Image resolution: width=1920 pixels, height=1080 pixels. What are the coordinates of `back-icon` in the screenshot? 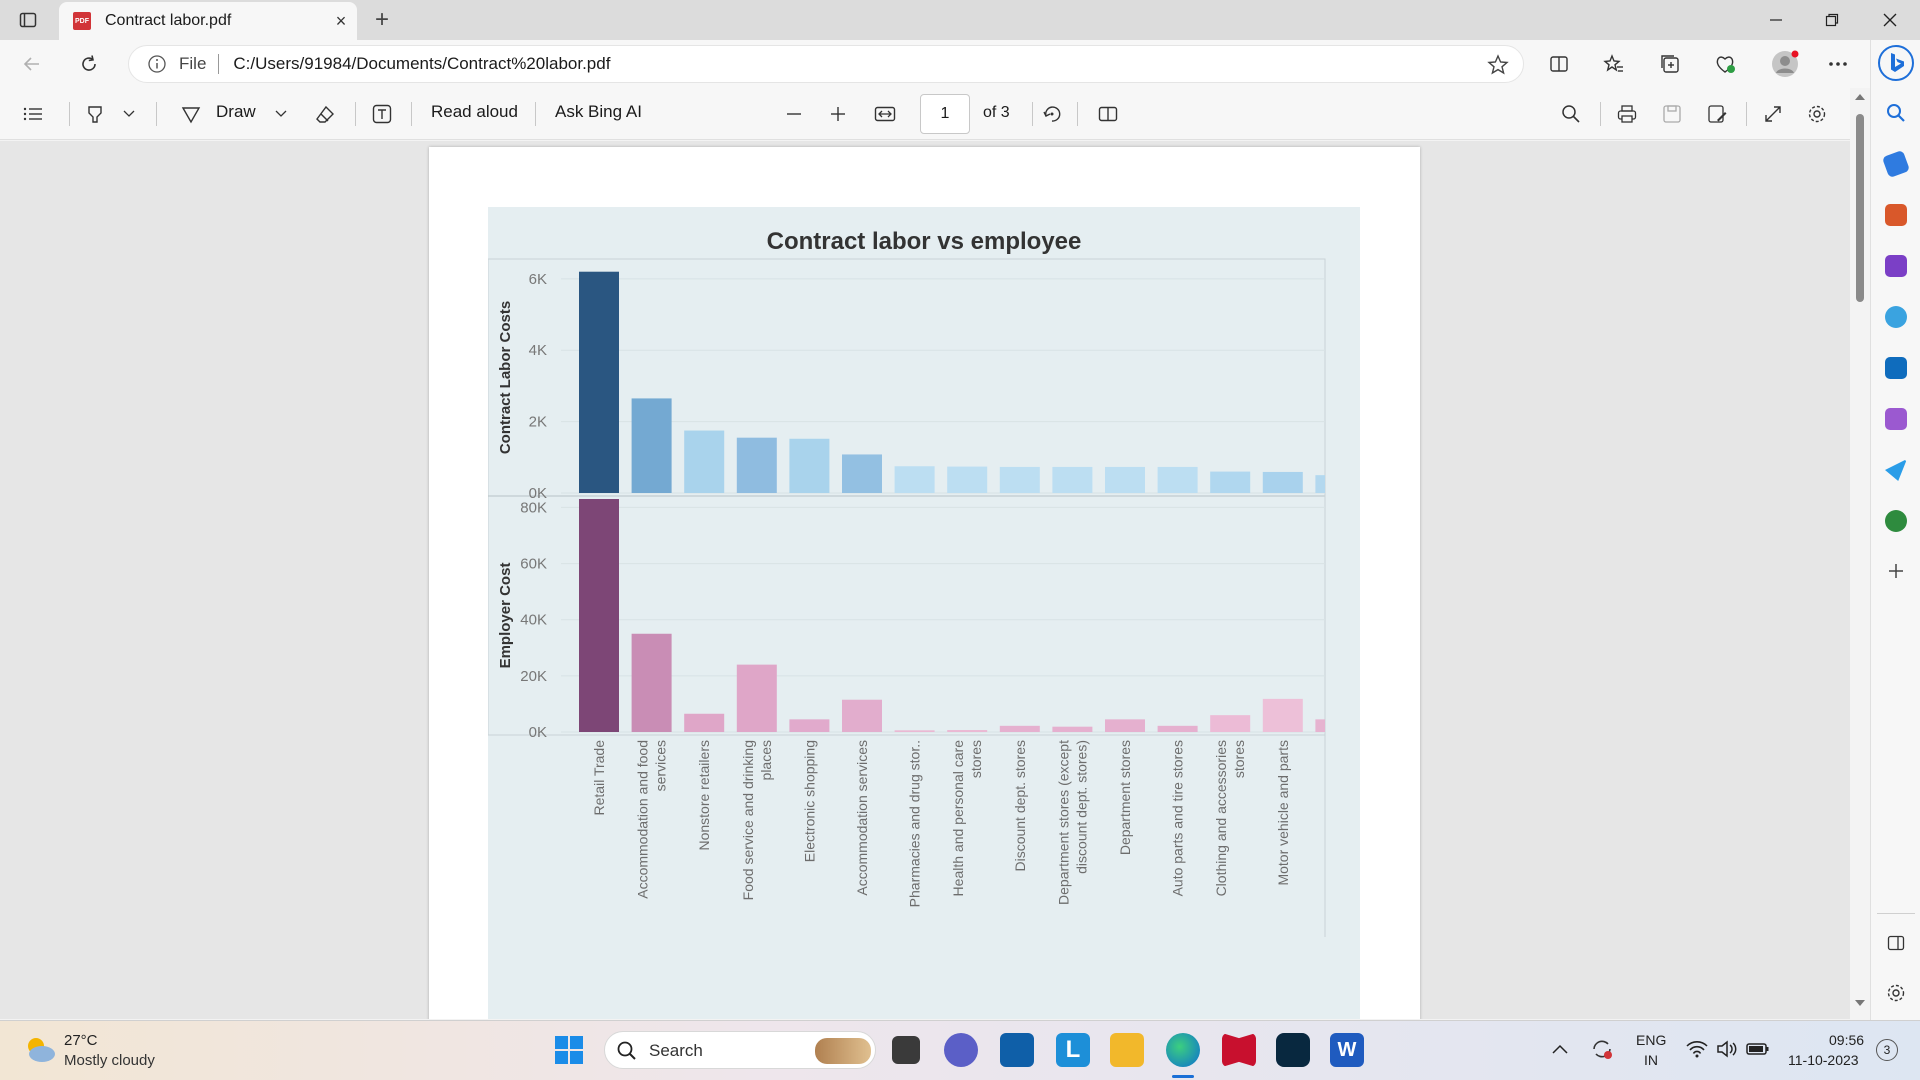 It's located at (32, 64).